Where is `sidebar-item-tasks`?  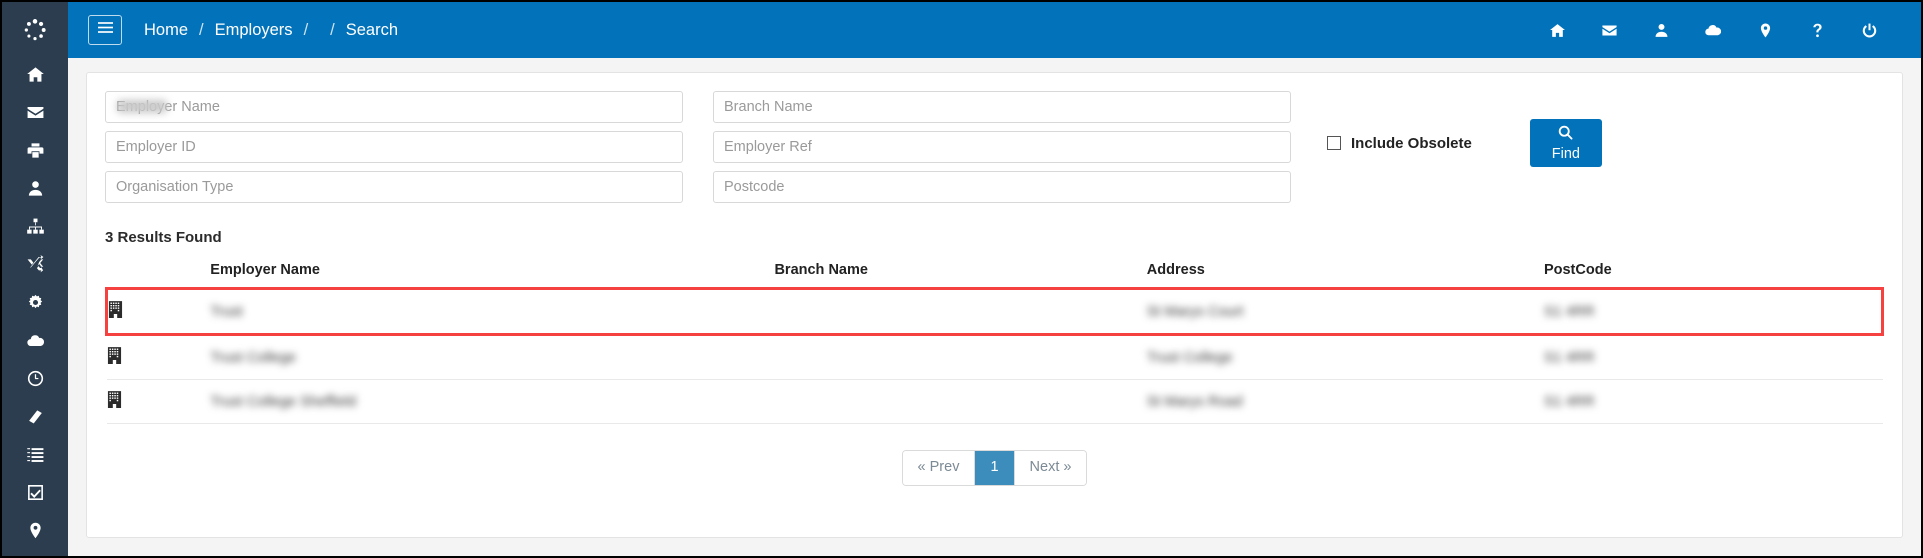
sidebar-item-tasks is located at coordinates (35, 495).